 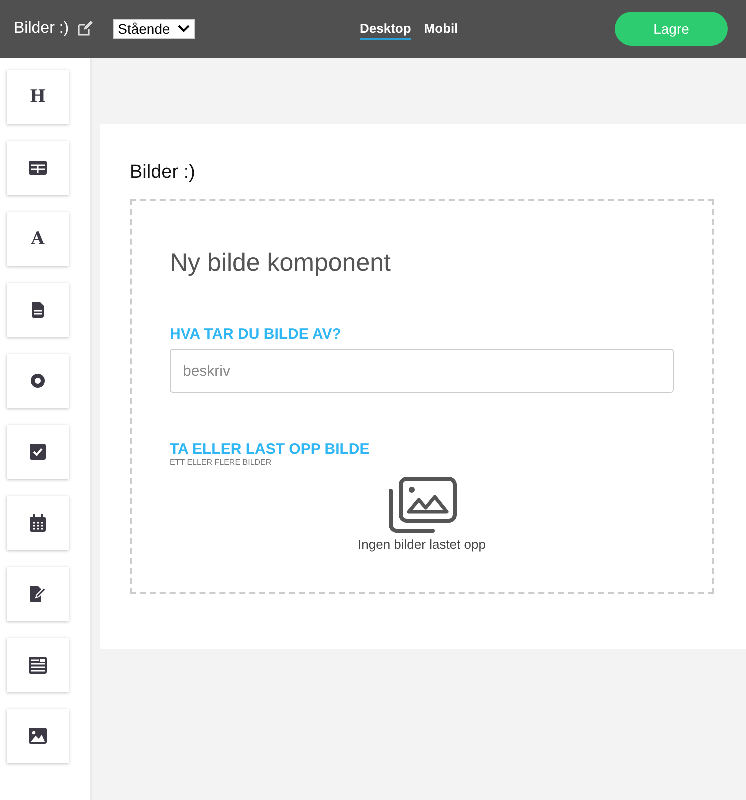 I want to click on field-label: HVA TAR DU BILDE AV?, so click(x=256, y=334).